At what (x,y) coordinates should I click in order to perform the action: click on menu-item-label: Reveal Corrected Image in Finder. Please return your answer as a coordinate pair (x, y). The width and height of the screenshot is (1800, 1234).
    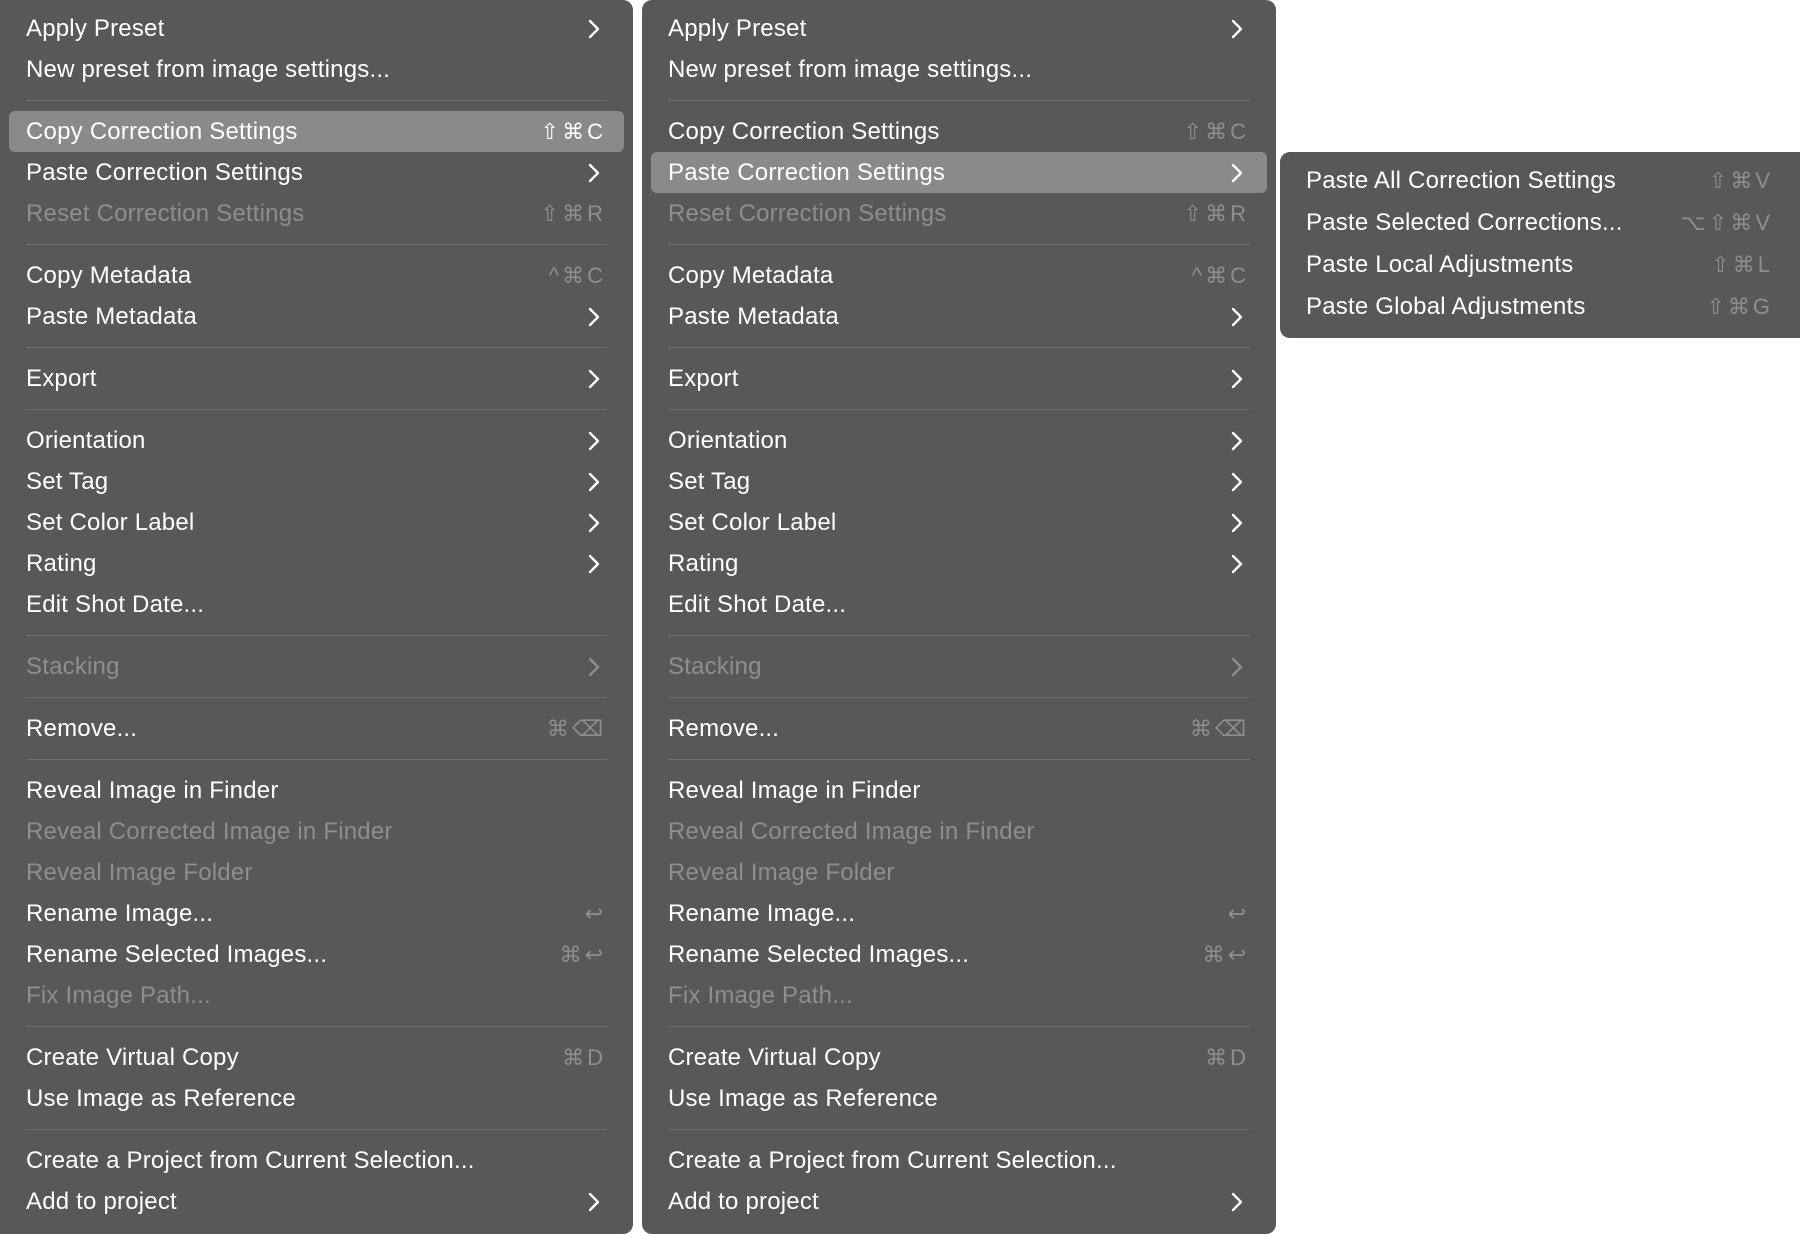
    Looking at the image, I should click on (209, 831).